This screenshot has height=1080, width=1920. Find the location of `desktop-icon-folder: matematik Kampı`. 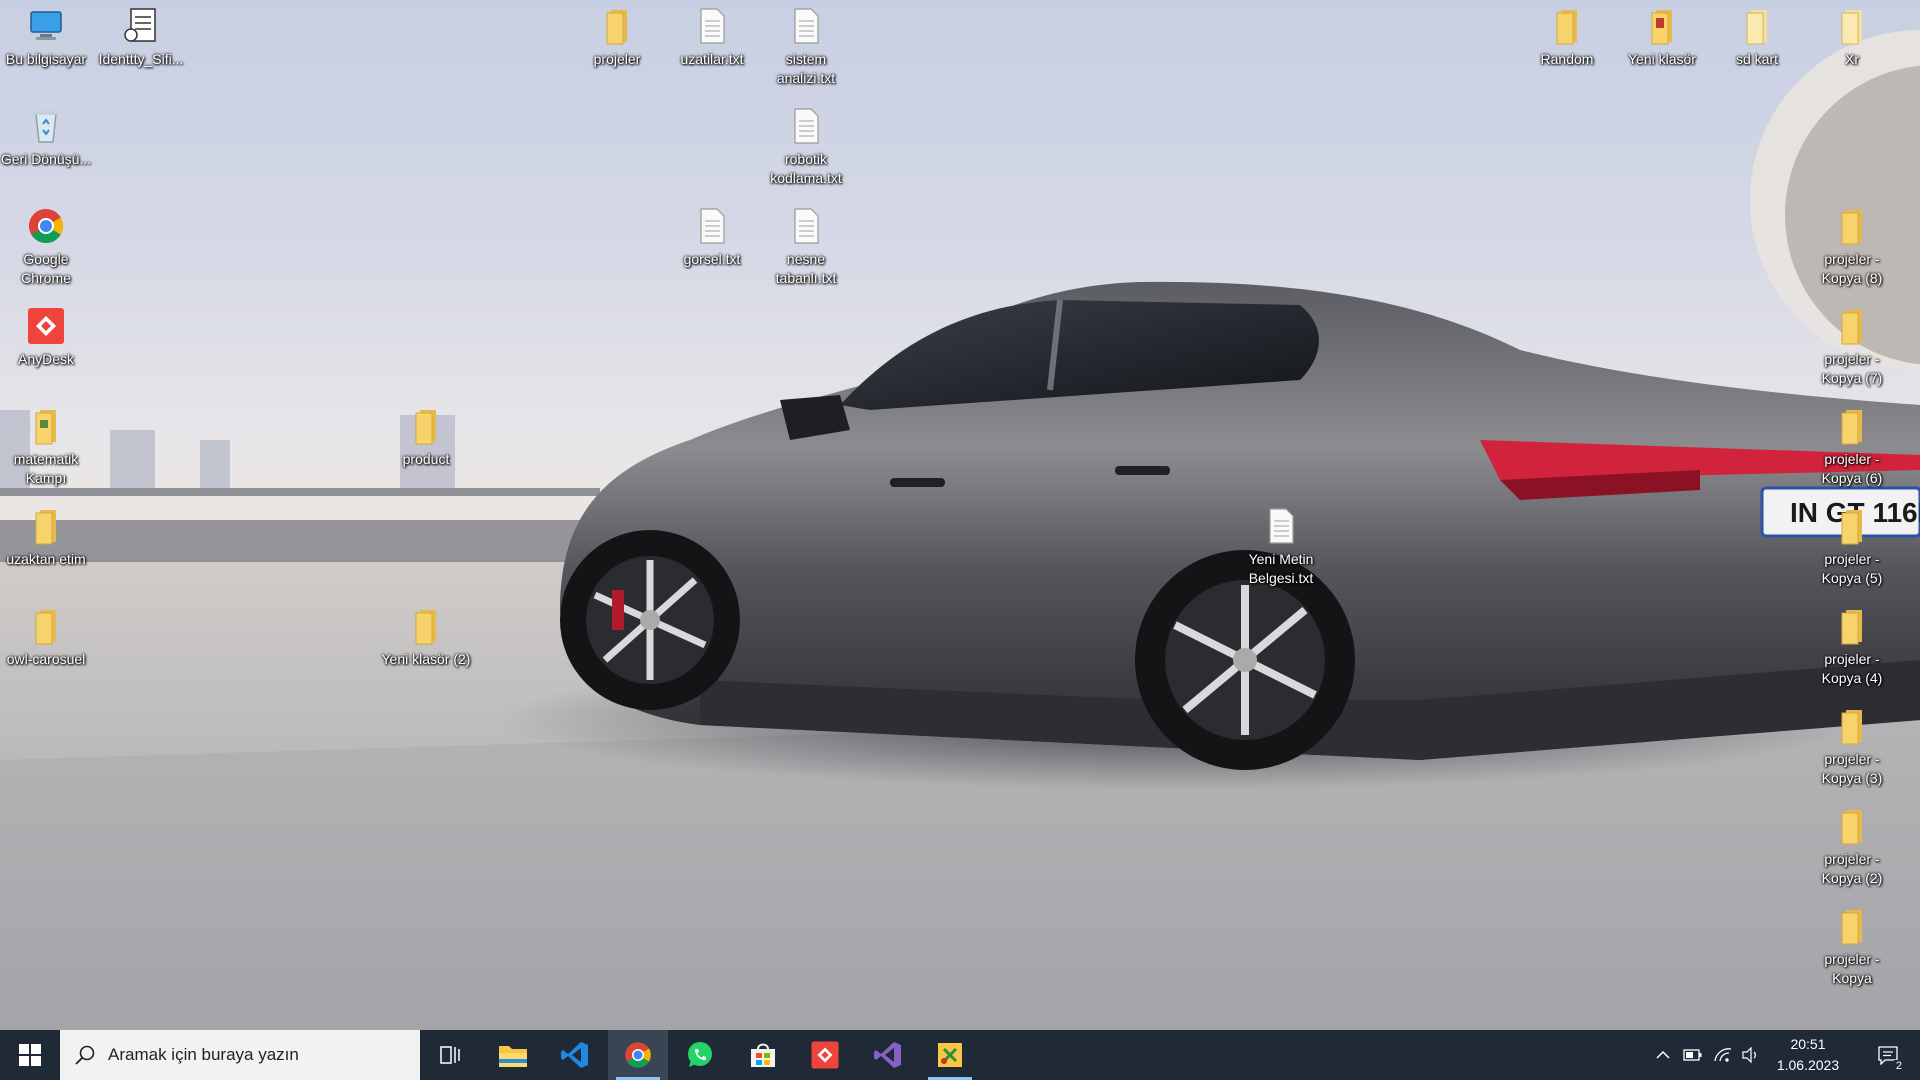

desktop-icon-folder: matematik Kampı is located at coordinates (46, 446).